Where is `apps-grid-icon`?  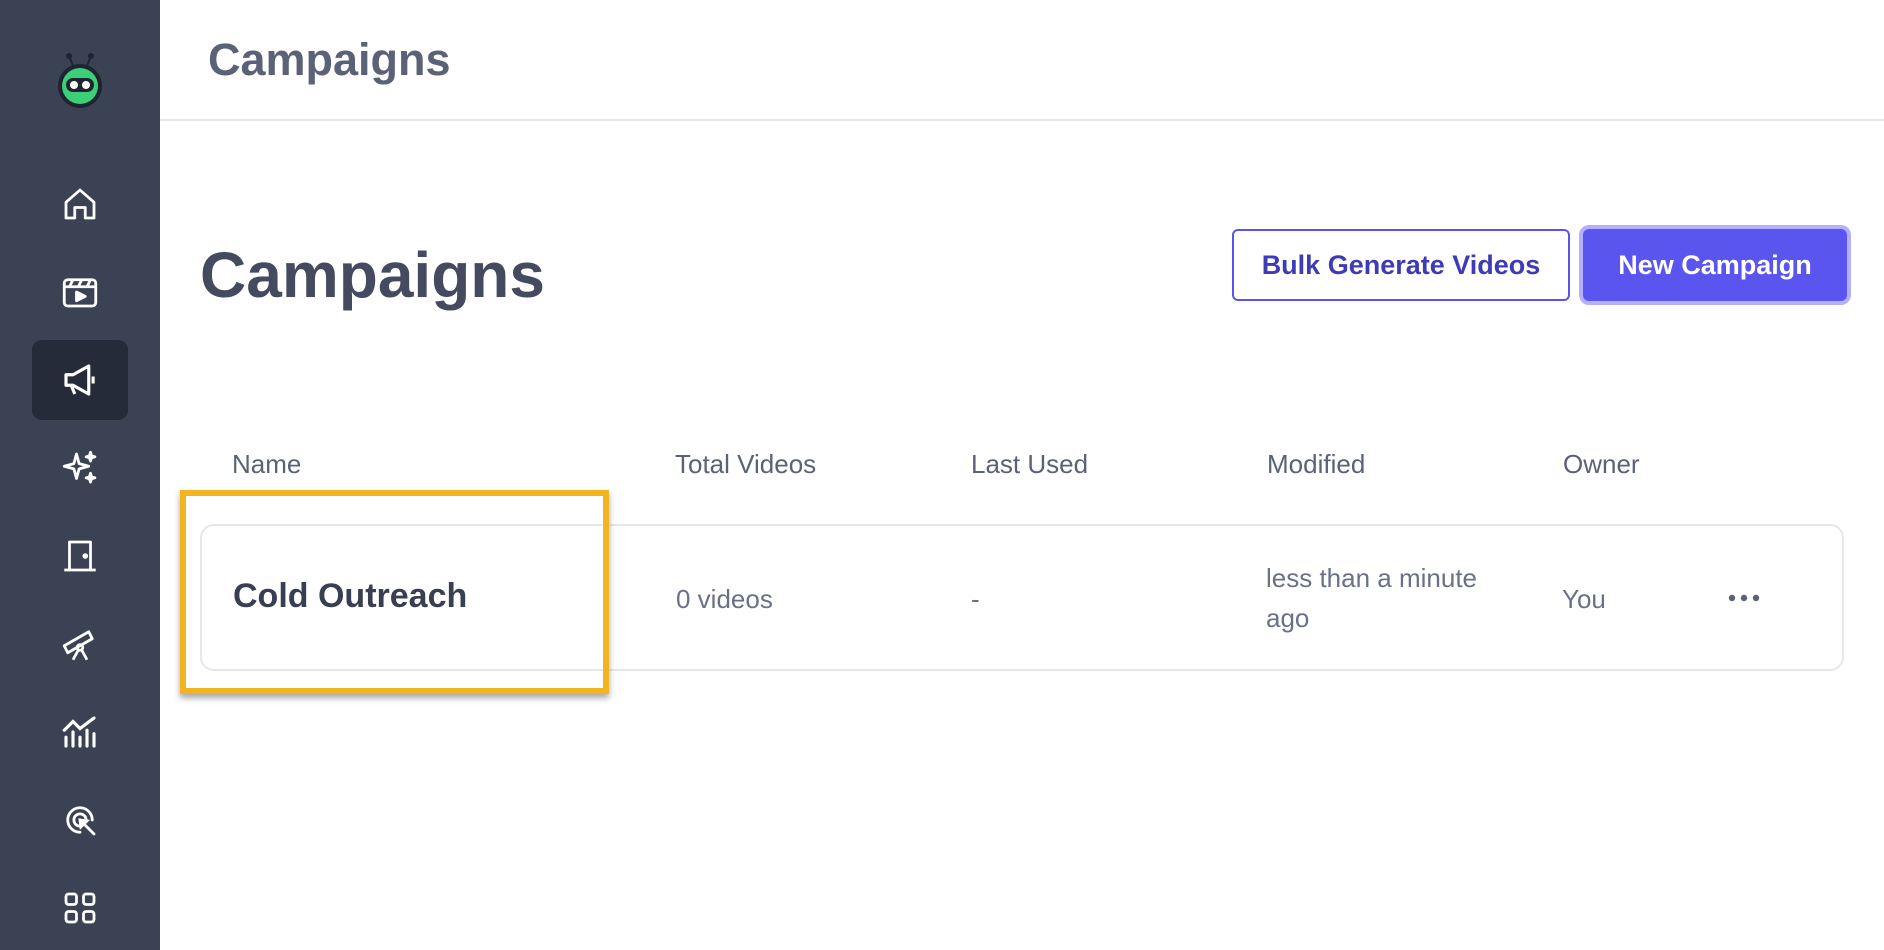
apps-grid-icon is located at coordinates (80, 908).